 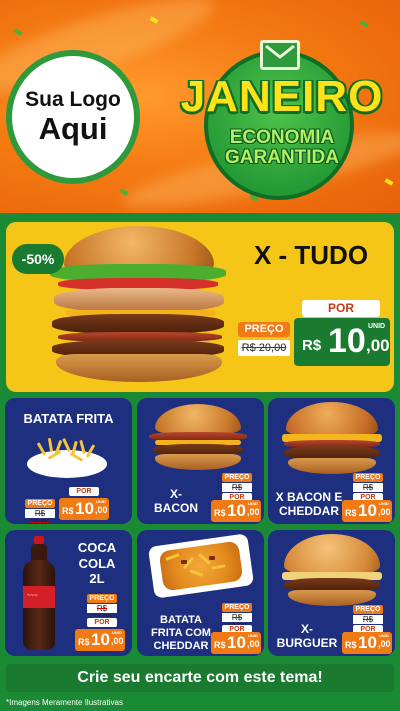 I want to click on cta-button: Crie seu encarte com este tema!, so click(x=200, y=678).